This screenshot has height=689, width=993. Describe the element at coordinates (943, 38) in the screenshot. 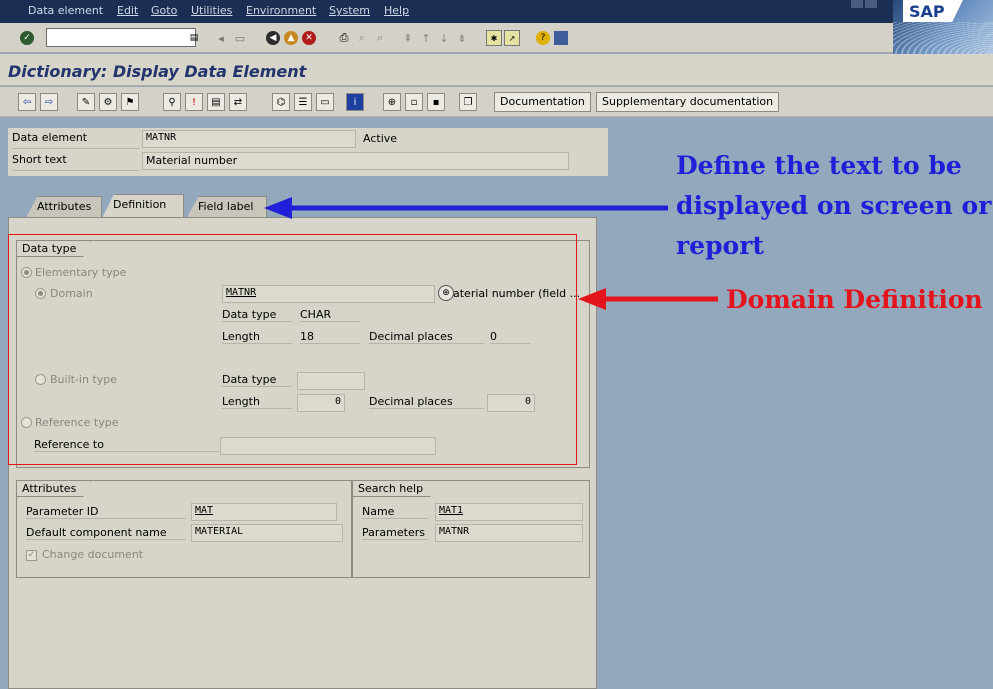

I see `sap-decoration` at that location.